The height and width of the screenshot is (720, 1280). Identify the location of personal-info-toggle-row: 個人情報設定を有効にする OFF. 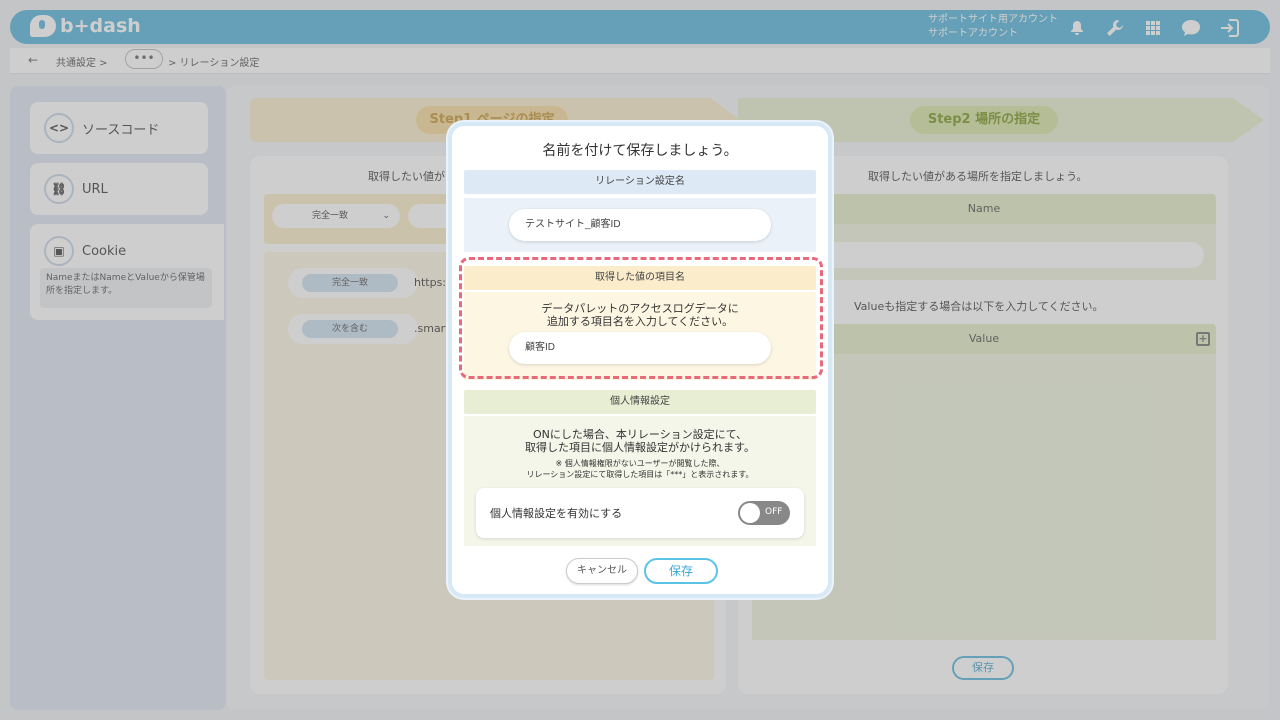
(640, 513).